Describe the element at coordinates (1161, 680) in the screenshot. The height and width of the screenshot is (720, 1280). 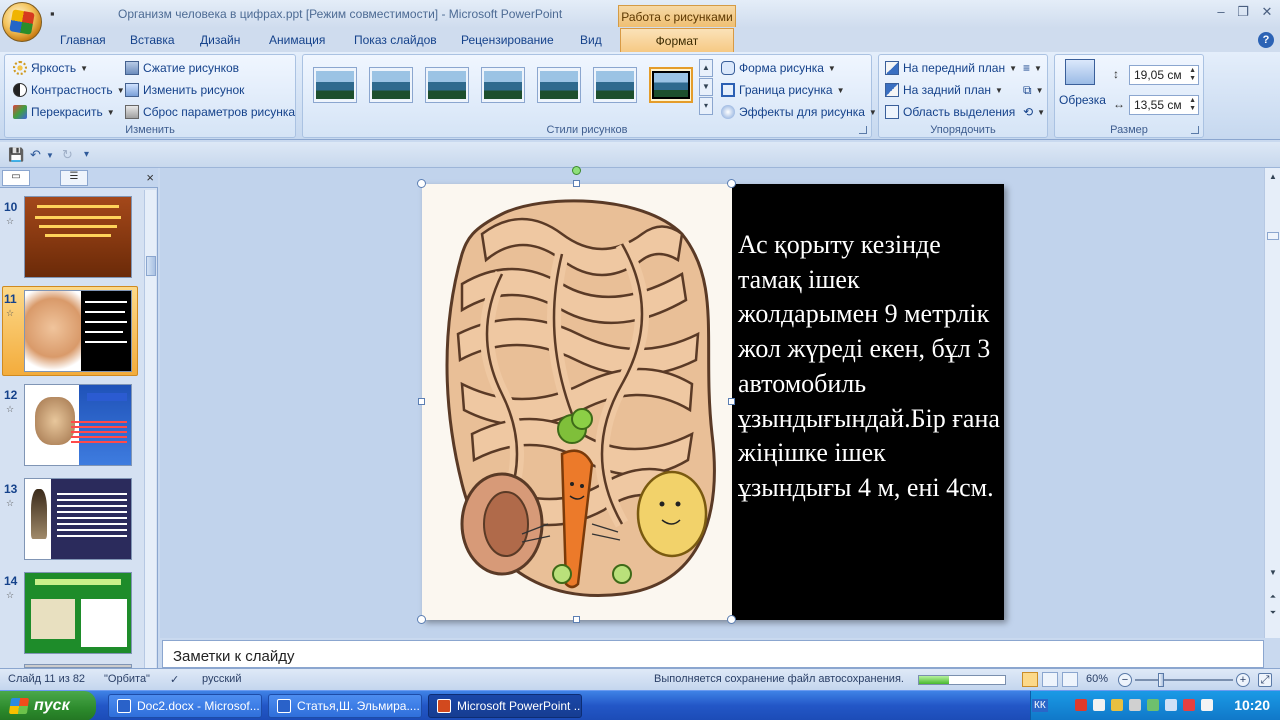
I see `zoom-slider-thumb` at that location.